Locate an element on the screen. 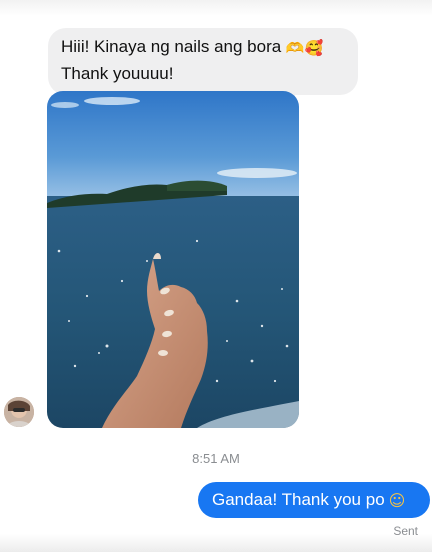 The width and height of the screenshot is (432, 552). incoming-message-text-1: Hiii! Kinaya ng nails ang bora is located at coordinates (171, 46).